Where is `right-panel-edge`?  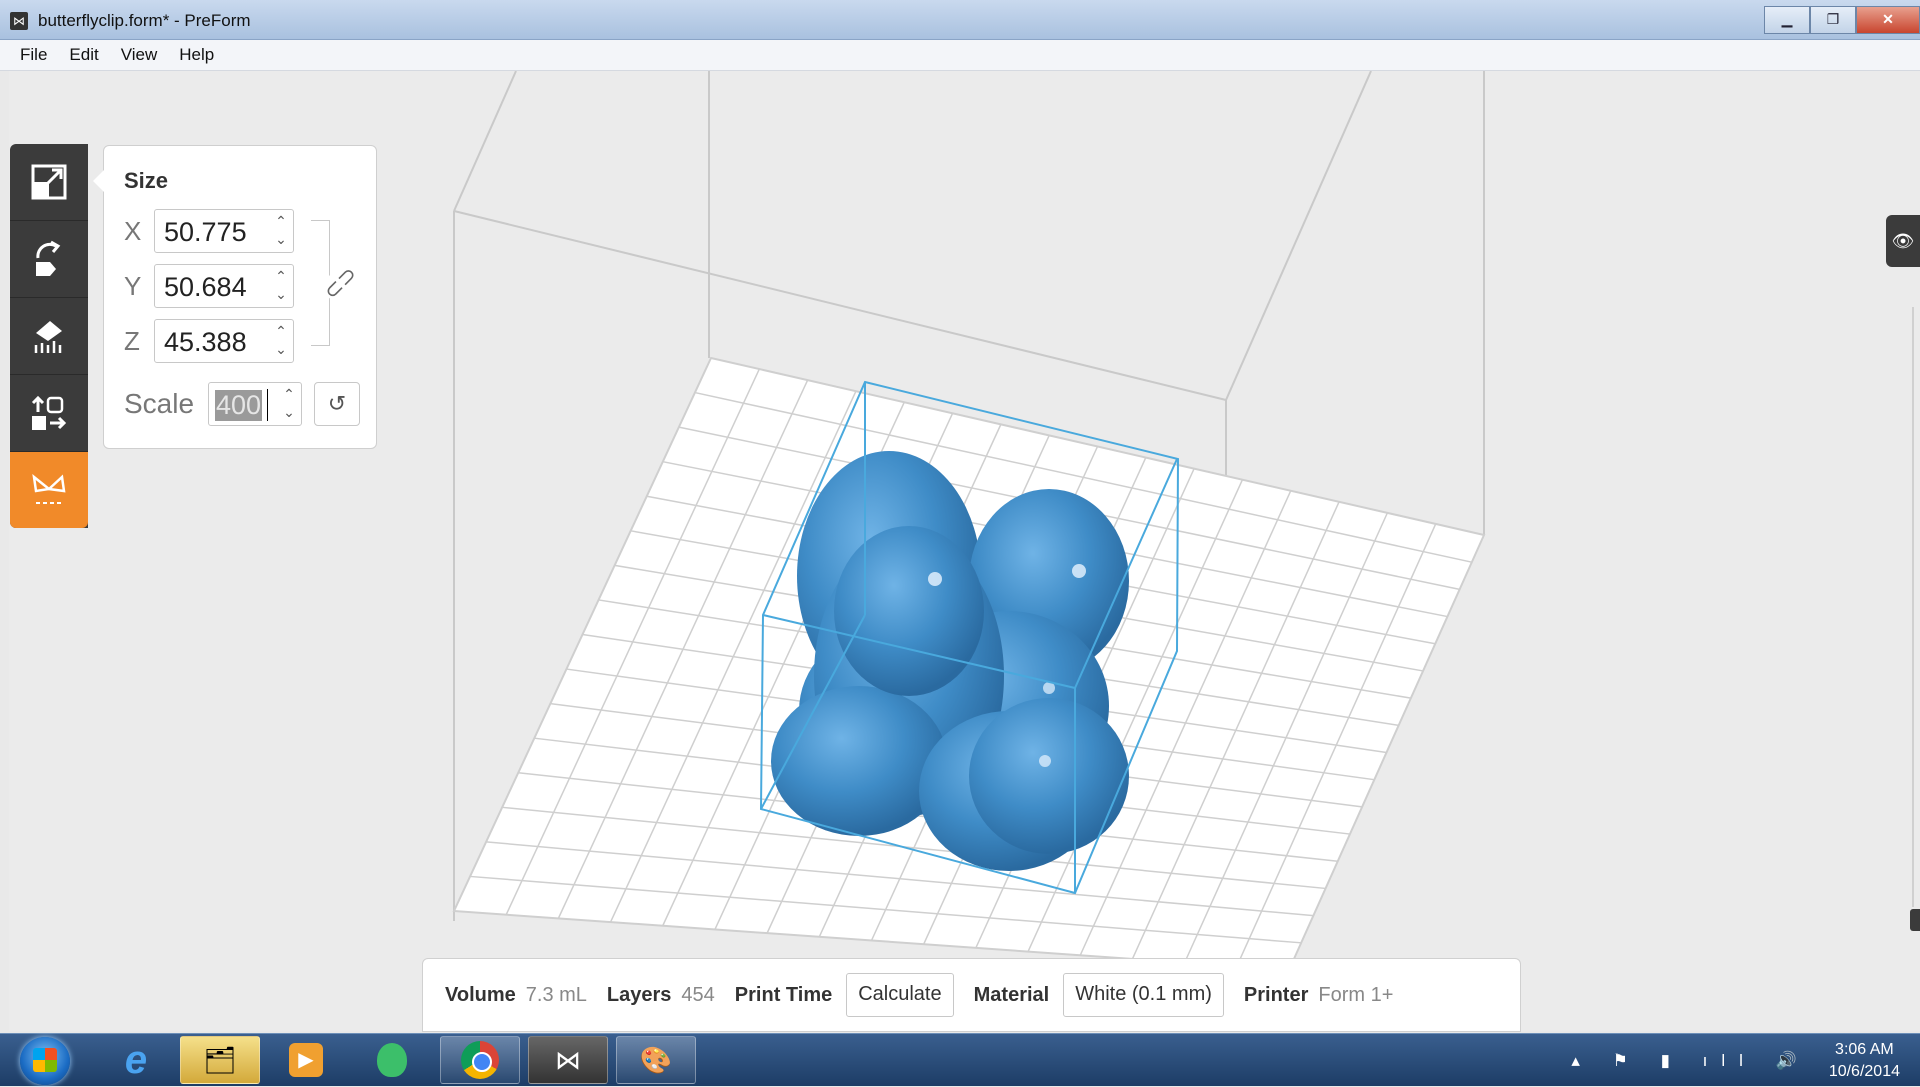 right-panel-edge is located at coordinates (1916, 607).